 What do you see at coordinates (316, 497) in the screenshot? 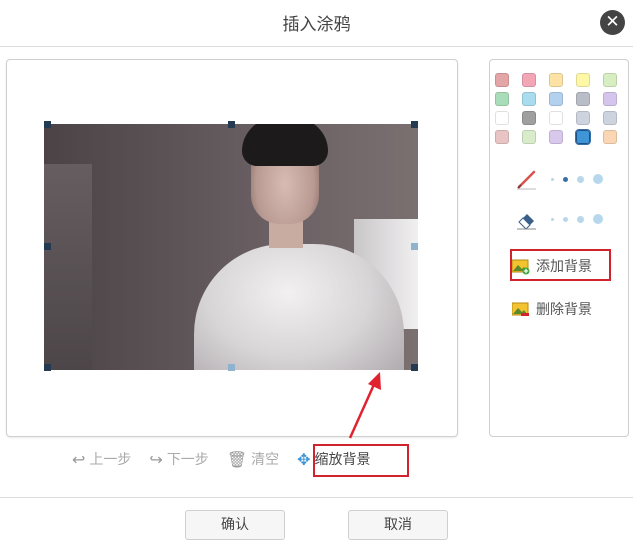
I see `footer-divider` at bounding box center [316, 497].